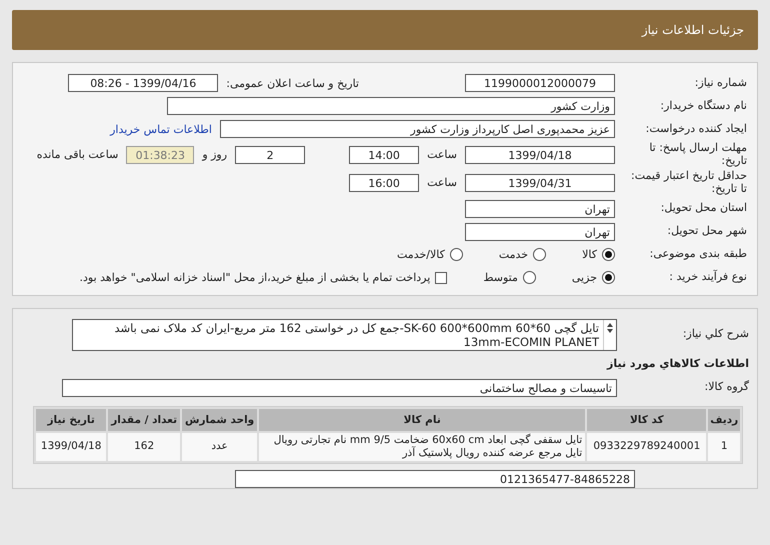 This screenshot has height=545, width=770. What do you see at coordinates (500, 277) in the screenshot?
I see `radio-label: متوسط` at bounding box center [500, 277].